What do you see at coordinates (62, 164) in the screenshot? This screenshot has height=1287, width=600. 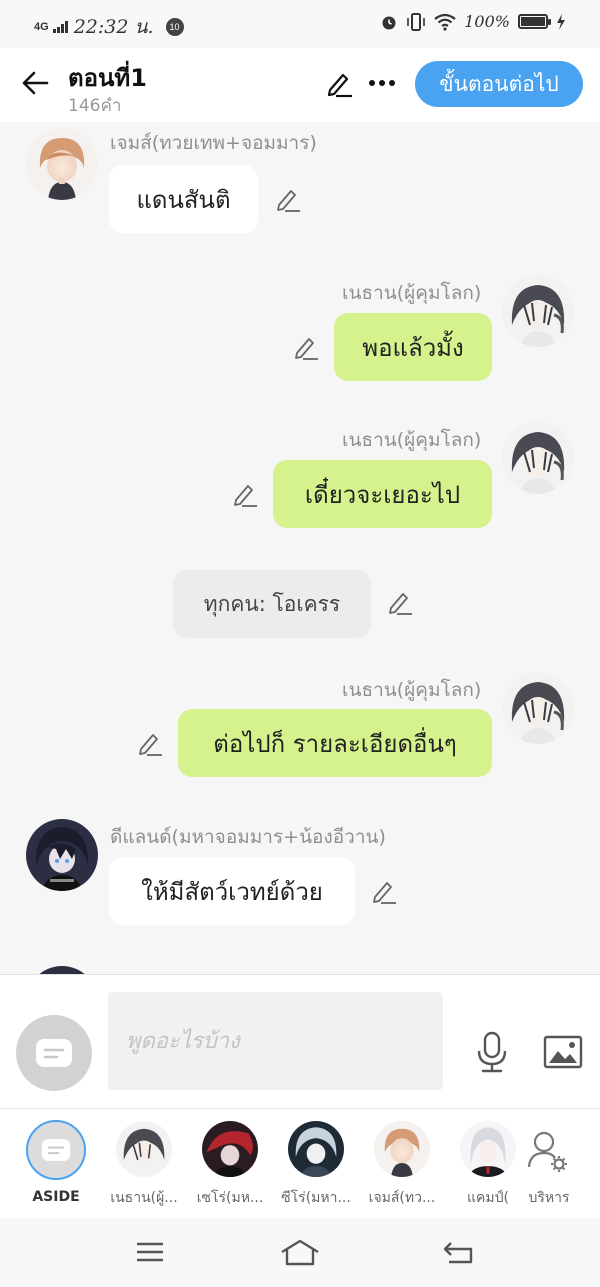 I see `avatar-james` at bounding box center [62, 164].